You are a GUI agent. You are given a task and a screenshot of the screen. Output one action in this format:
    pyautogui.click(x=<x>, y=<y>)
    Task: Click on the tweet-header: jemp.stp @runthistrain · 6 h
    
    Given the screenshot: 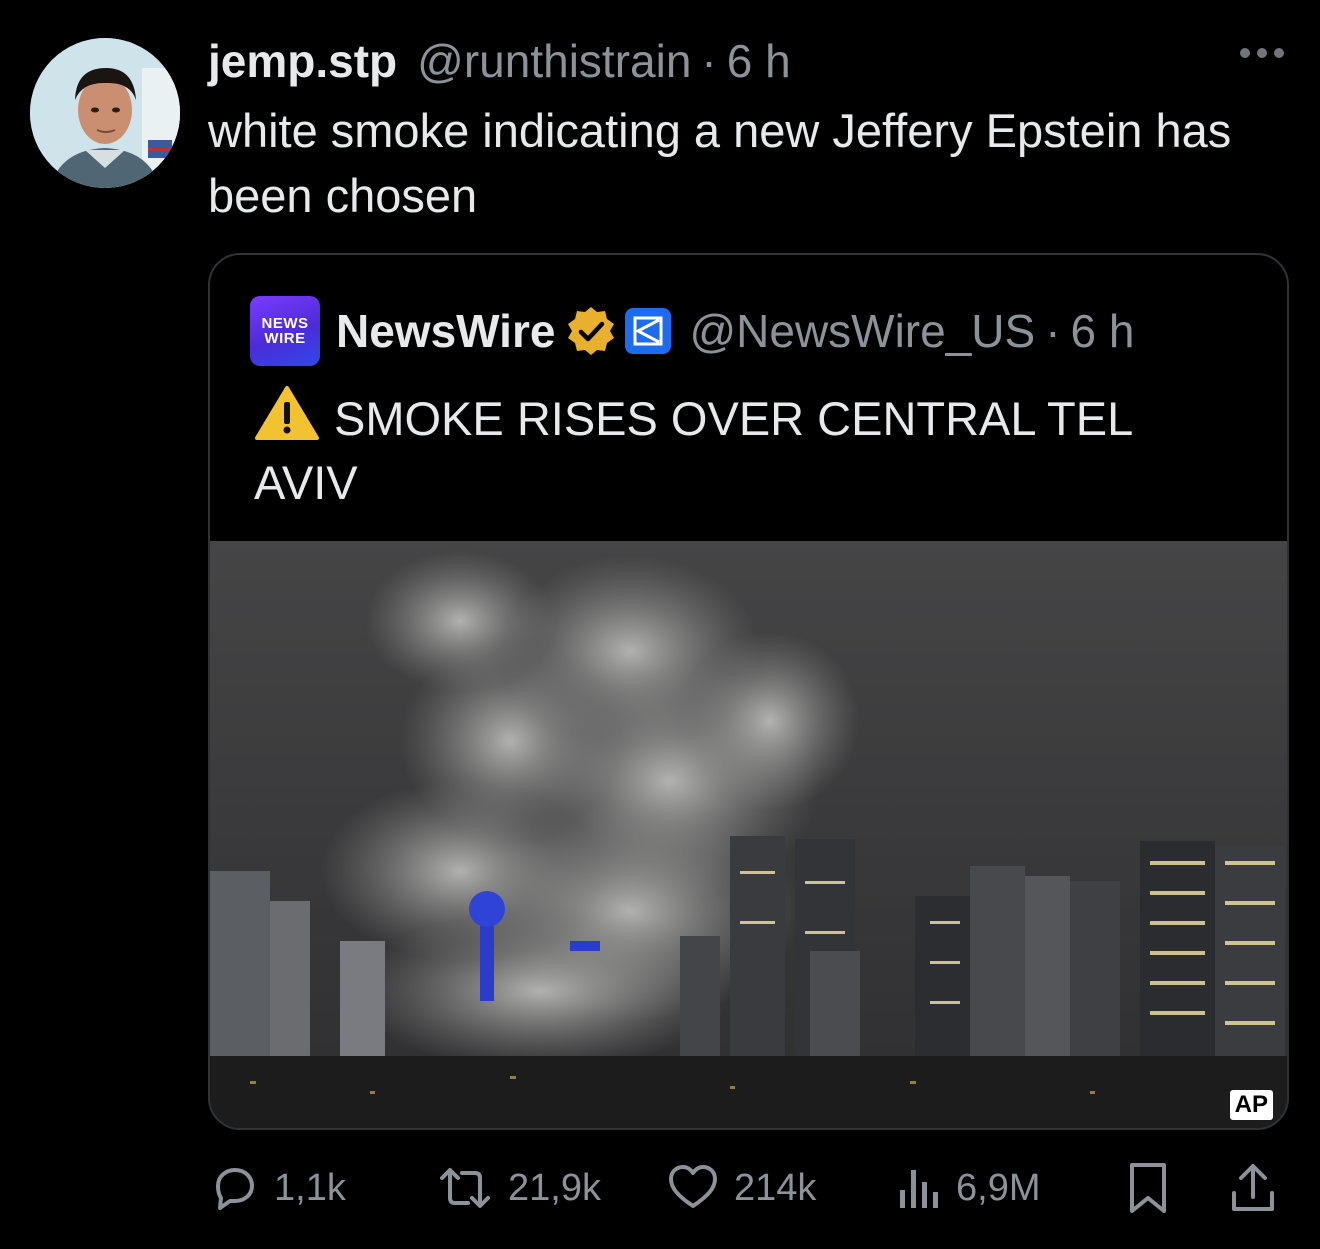 What is the action you would take?
    pyautogui.click(x=704, y=61)
    